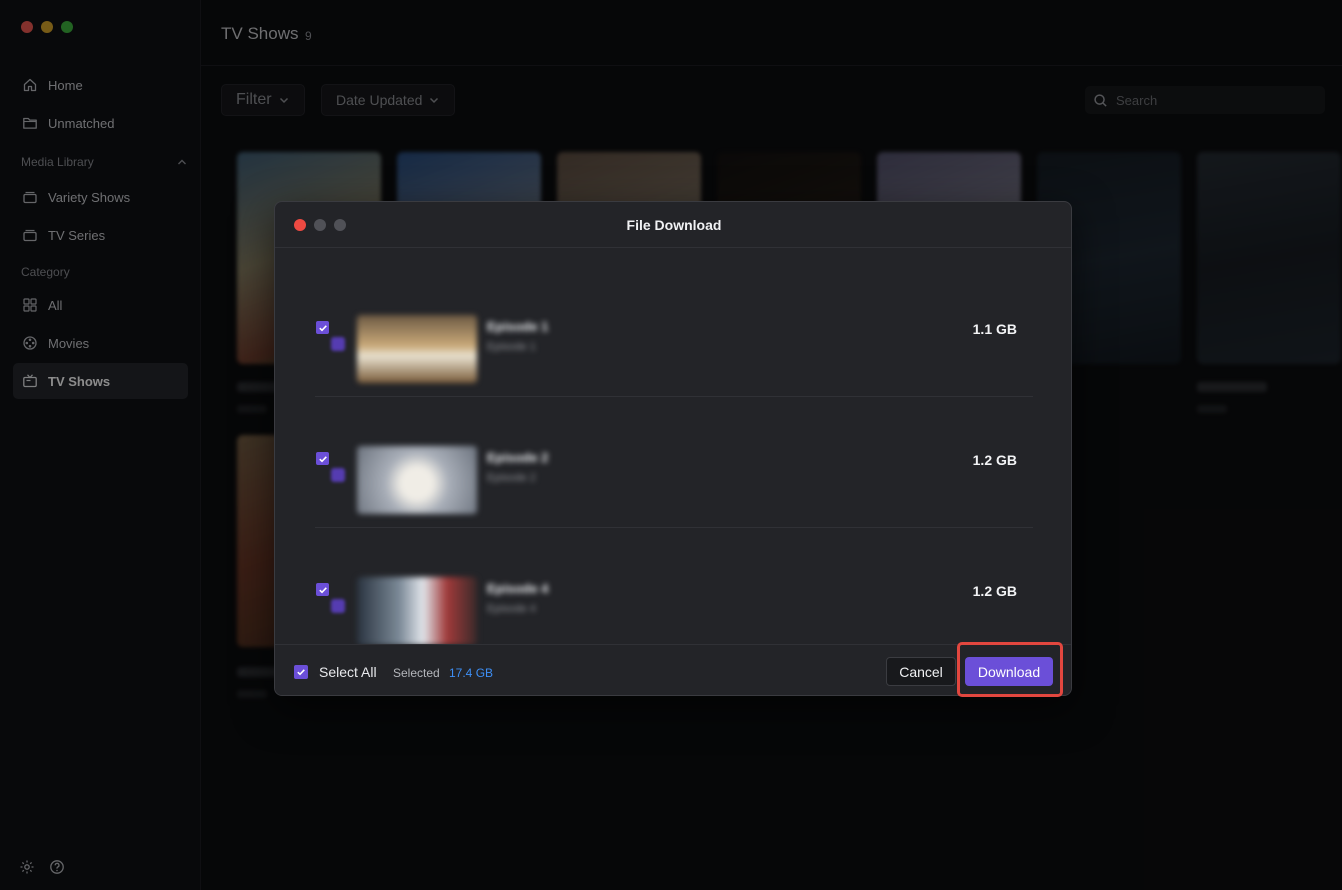 This screenshot has height=890, width=1342. What do you see at coordinates (511, 347) in the screenshot?
I see `episode-subtitle: Episode 1` at bounding box center [511, 347].